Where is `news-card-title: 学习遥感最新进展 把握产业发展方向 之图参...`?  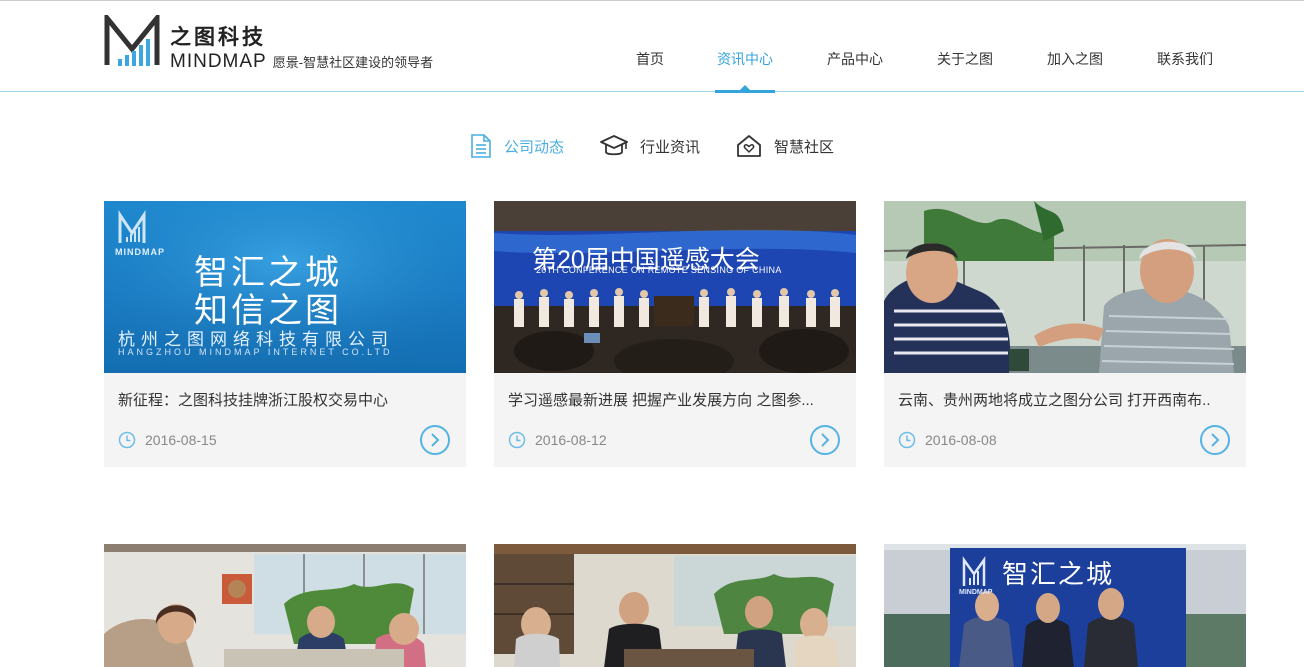 news-card-title: 学习遥感最新进展 把握产业发展方向 之图参... is located at coordinates (673, 399).